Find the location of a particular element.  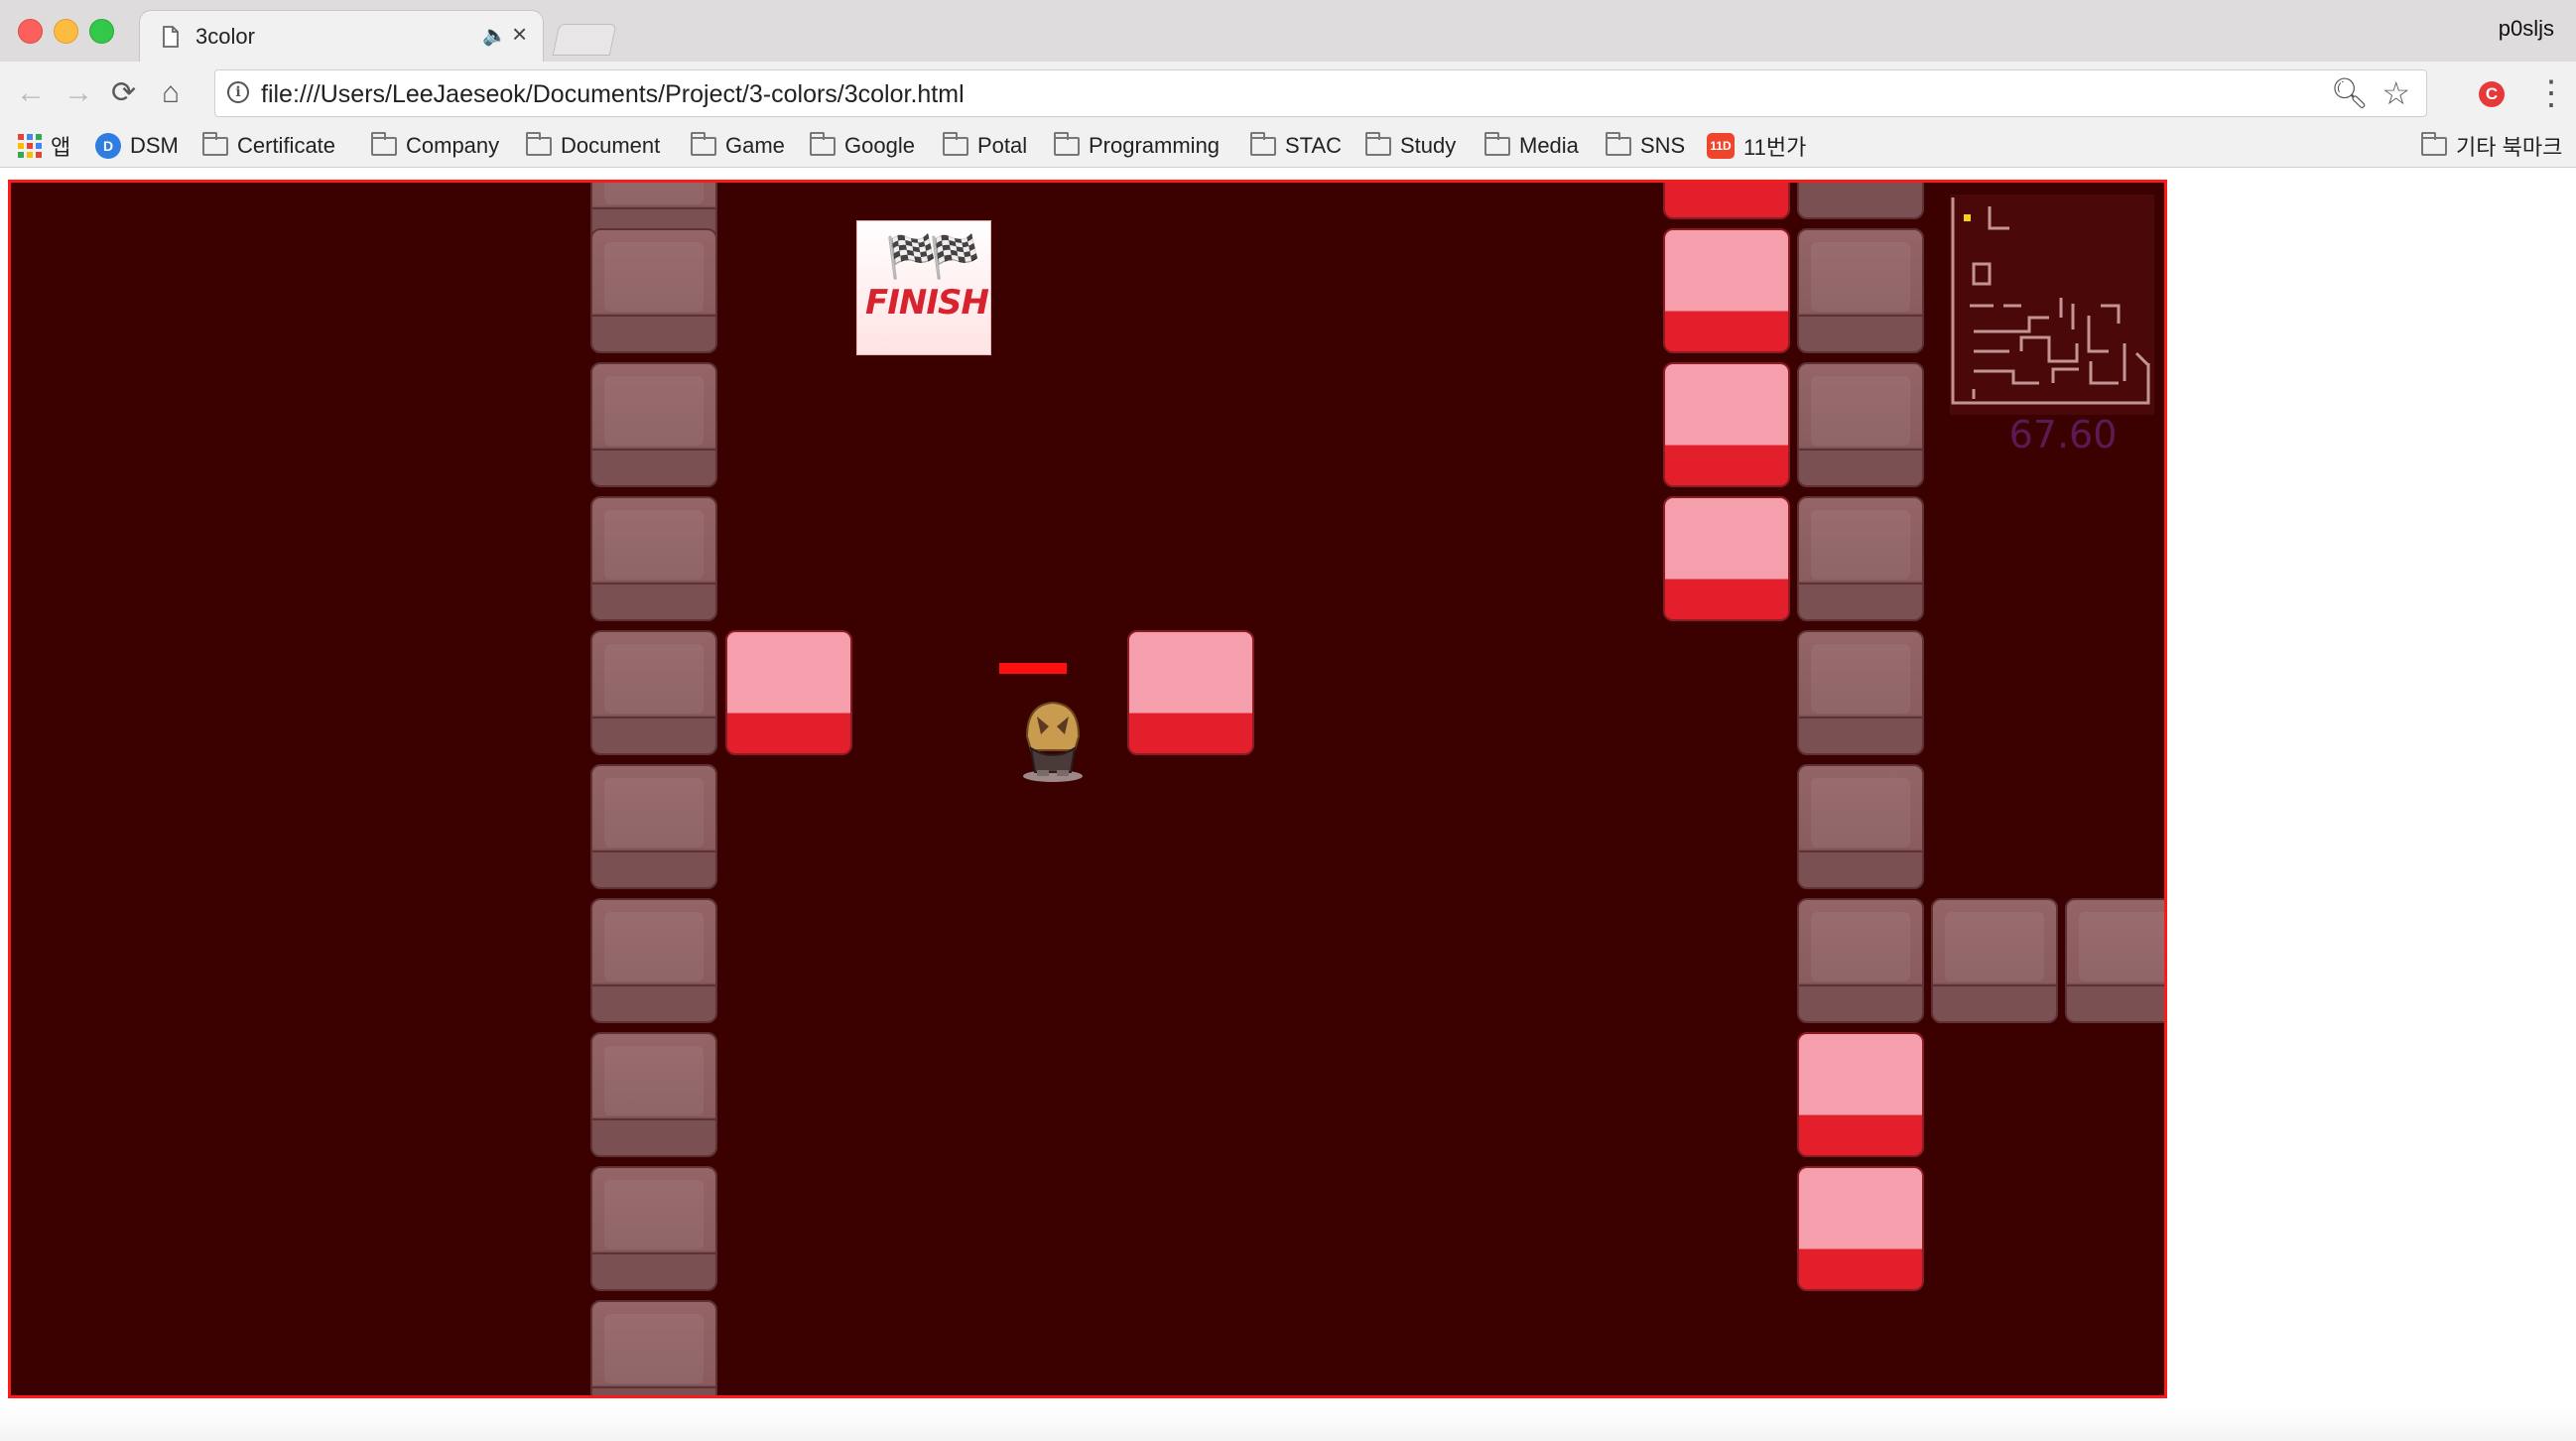

bookmark-folder-potal: Potal is located at coordinates (985, 146).